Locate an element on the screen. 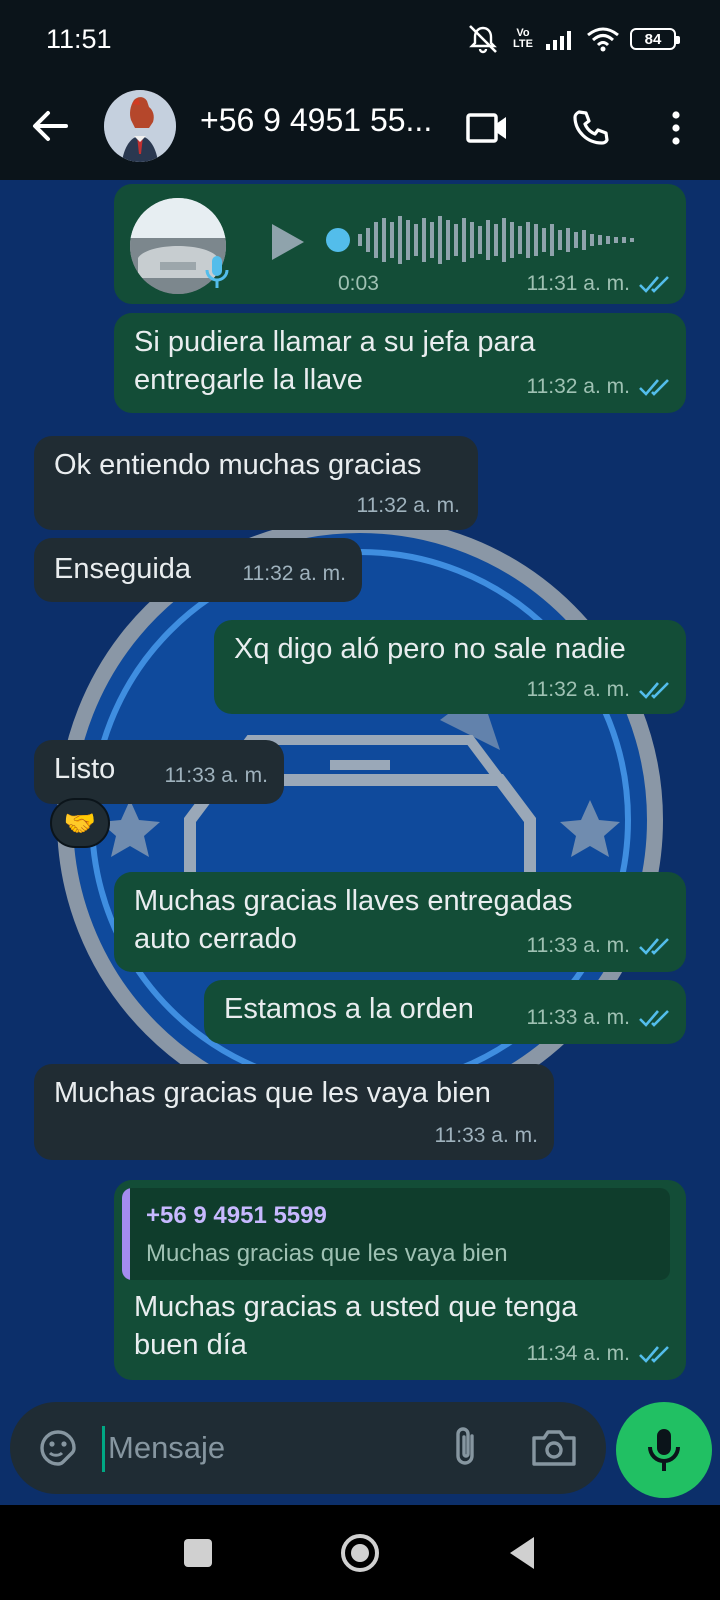  quote-author: +56 9 4951 5599 is located at coordinates (236, 1215).